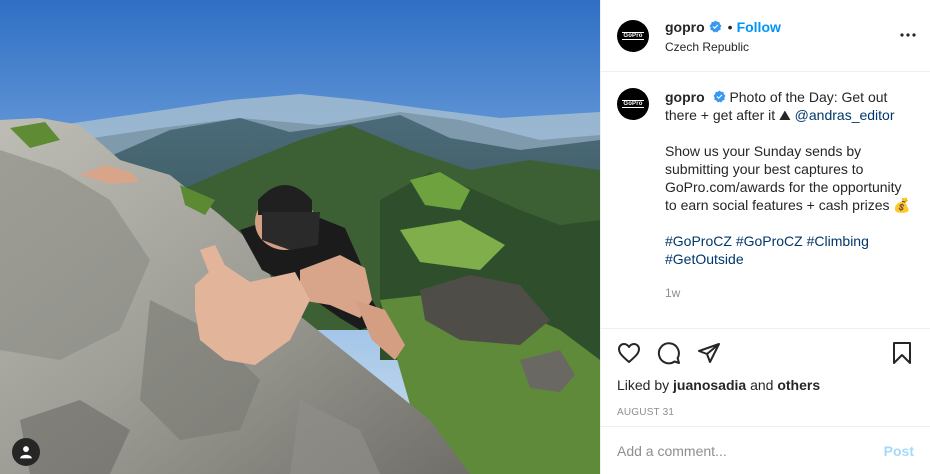 Image resolution: width=930 pixels, height=474 pixels. I want to click on liked-by-user: juanosadia, so click(709, 385).